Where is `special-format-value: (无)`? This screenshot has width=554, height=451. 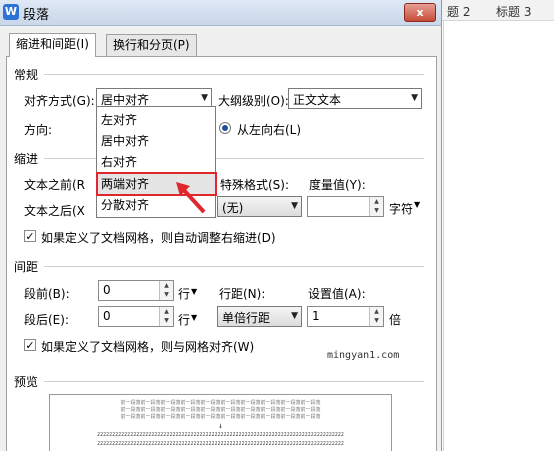 special-format-value: (无) is located at coordinates (233, 208).